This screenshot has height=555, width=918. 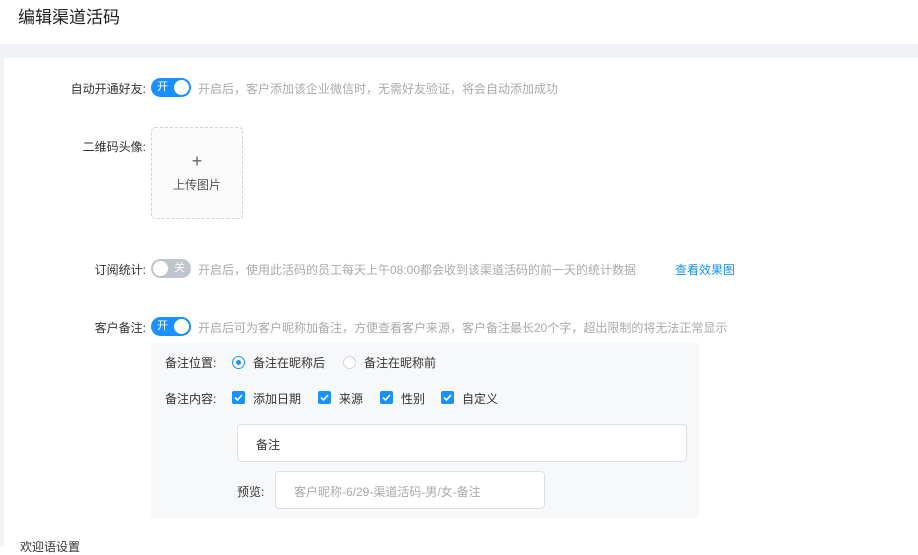 I want to click on checkbox-source, so click(x=324, y=397).